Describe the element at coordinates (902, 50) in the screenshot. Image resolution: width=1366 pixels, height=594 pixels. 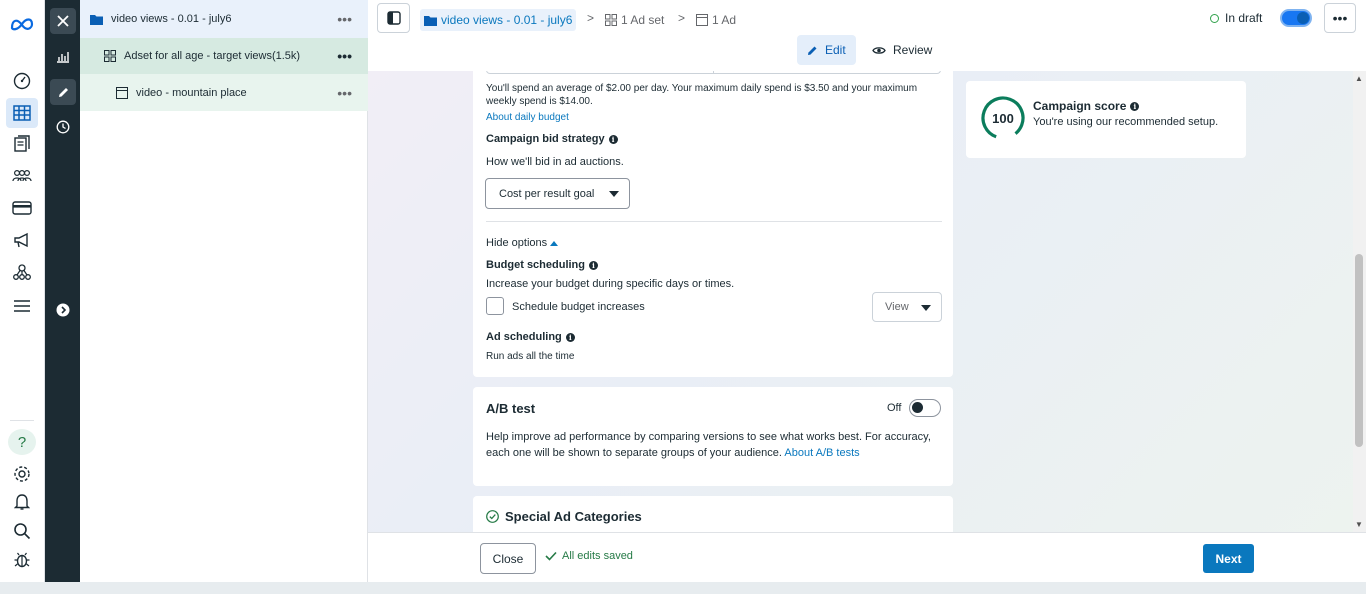
I see `review-mode-button: Review` at that location.